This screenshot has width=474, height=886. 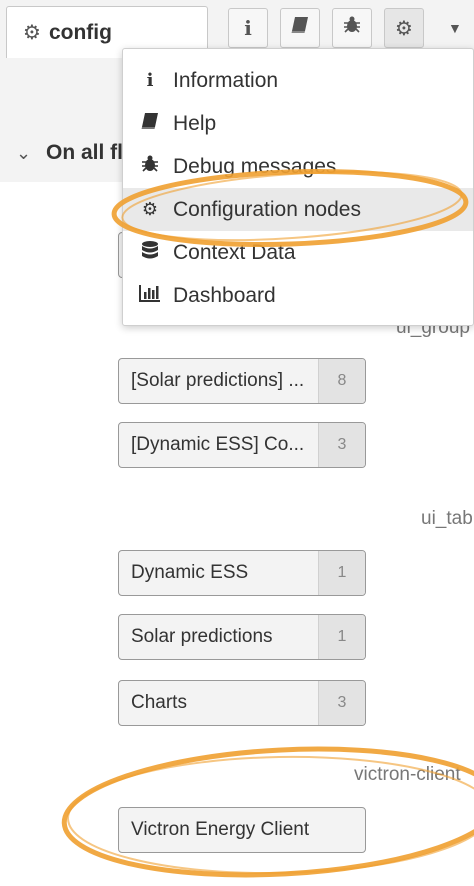 I want to click on menu-item-label: Context Data, so click(x=234, y=252).